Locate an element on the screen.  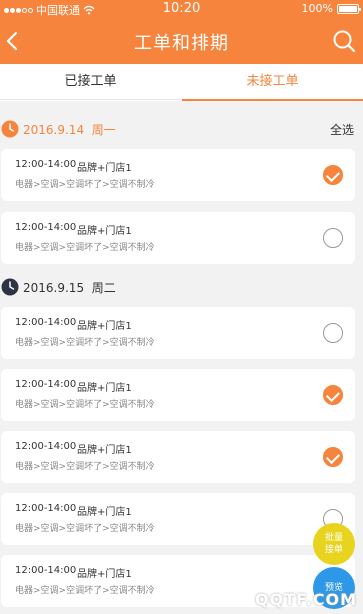
nav-bar: 工单和排期 is located at coordinates (181, 41).